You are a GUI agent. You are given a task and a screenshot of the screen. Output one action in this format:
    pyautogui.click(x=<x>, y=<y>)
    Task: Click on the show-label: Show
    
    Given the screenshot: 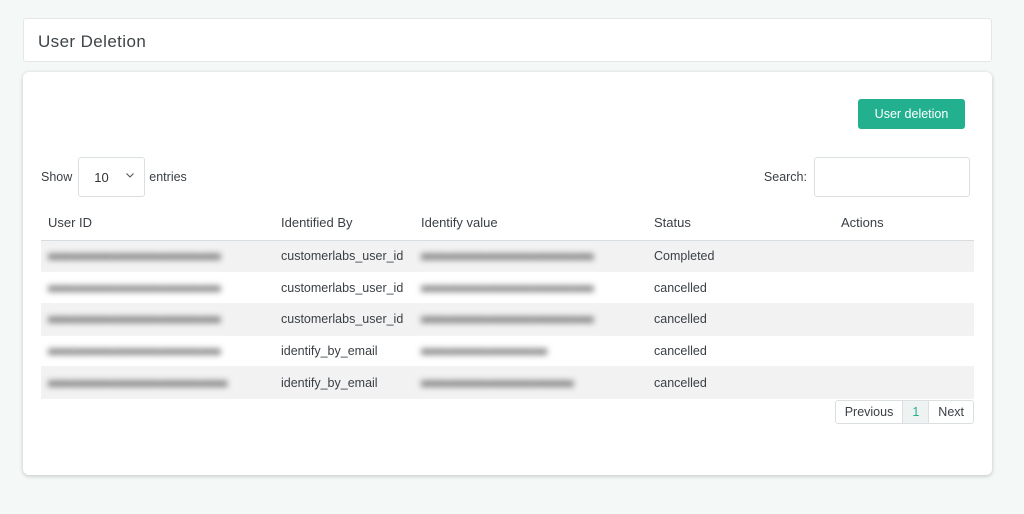 What is the action you would take?
    pyautogui.click(x=57, y=177)
    